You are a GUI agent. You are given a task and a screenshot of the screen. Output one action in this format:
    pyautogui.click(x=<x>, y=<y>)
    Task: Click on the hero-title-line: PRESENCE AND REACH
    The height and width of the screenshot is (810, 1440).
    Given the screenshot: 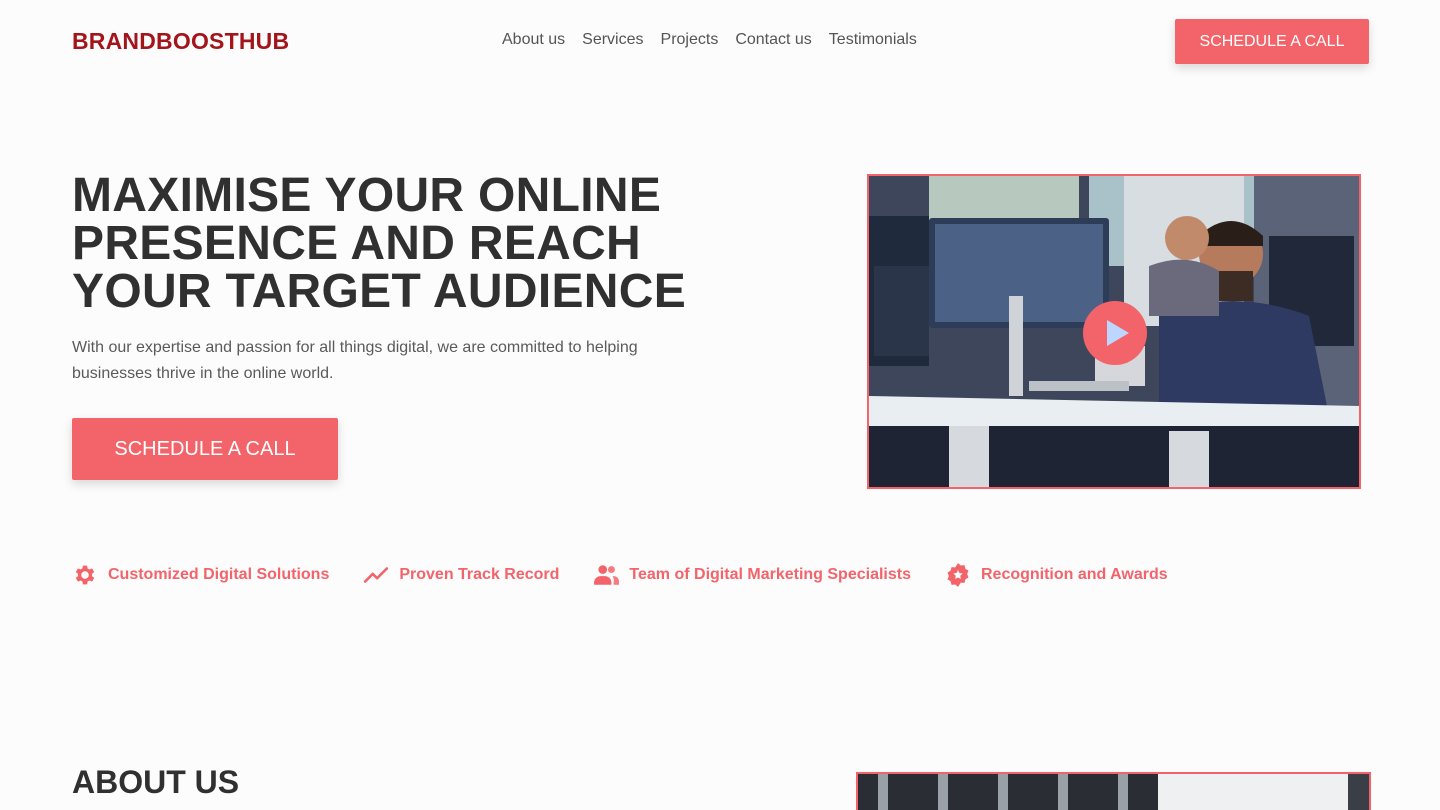 What is the action you would take?
    pyautogui.click(x=357, y=243)
    